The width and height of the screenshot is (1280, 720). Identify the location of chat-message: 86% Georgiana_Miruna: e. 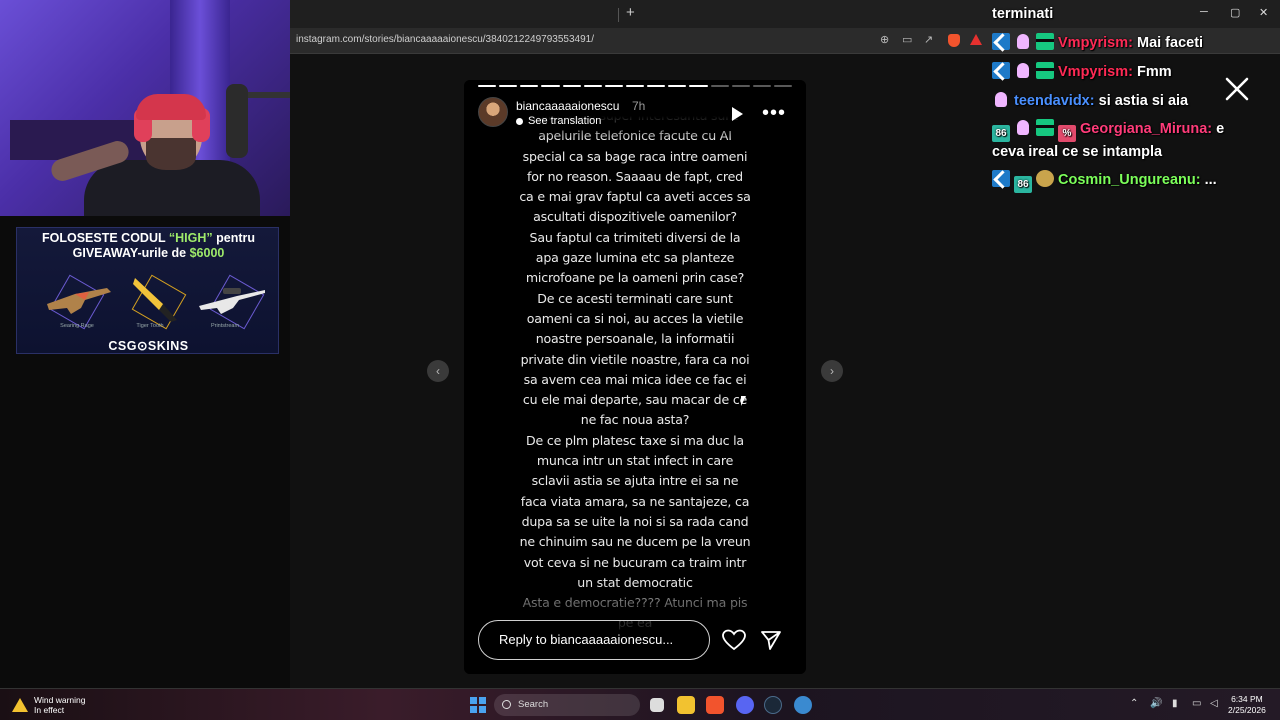
(1108, 130).